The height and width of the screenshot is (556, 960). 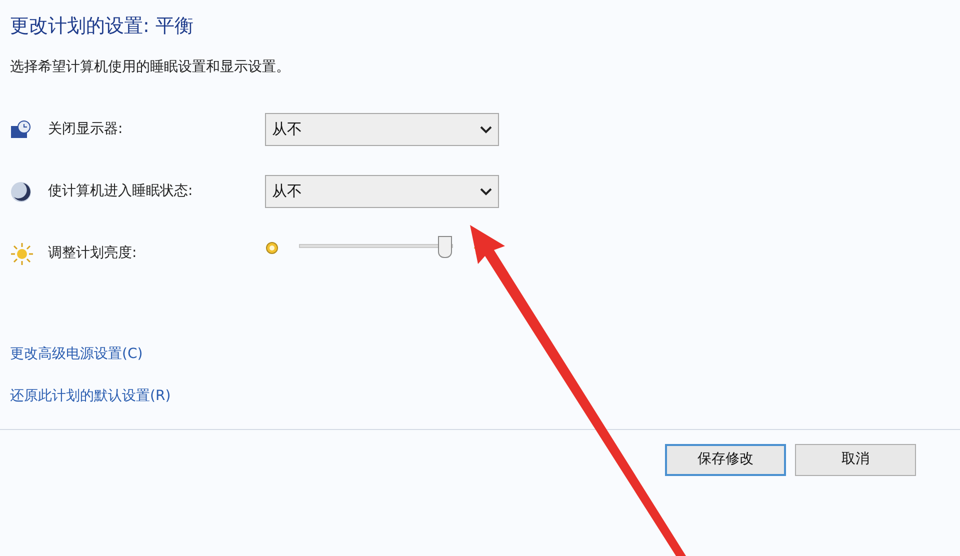 I want to click on dialog-button: 取消, so click(x=855, y=460).